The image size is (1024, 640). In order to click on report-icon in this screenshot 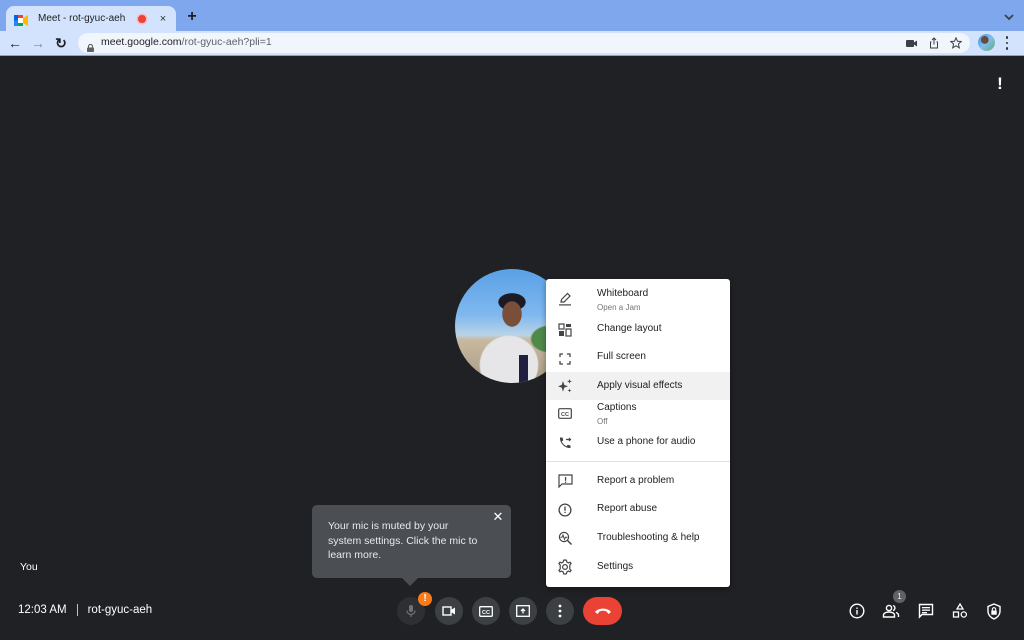, I will do `click(565, 510)`.